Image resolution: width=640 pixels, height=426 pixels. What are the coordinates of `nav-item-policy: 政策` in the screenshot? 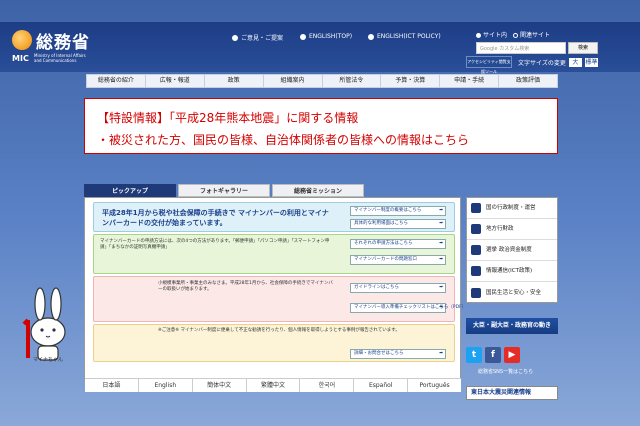 It's located at (234, 81).